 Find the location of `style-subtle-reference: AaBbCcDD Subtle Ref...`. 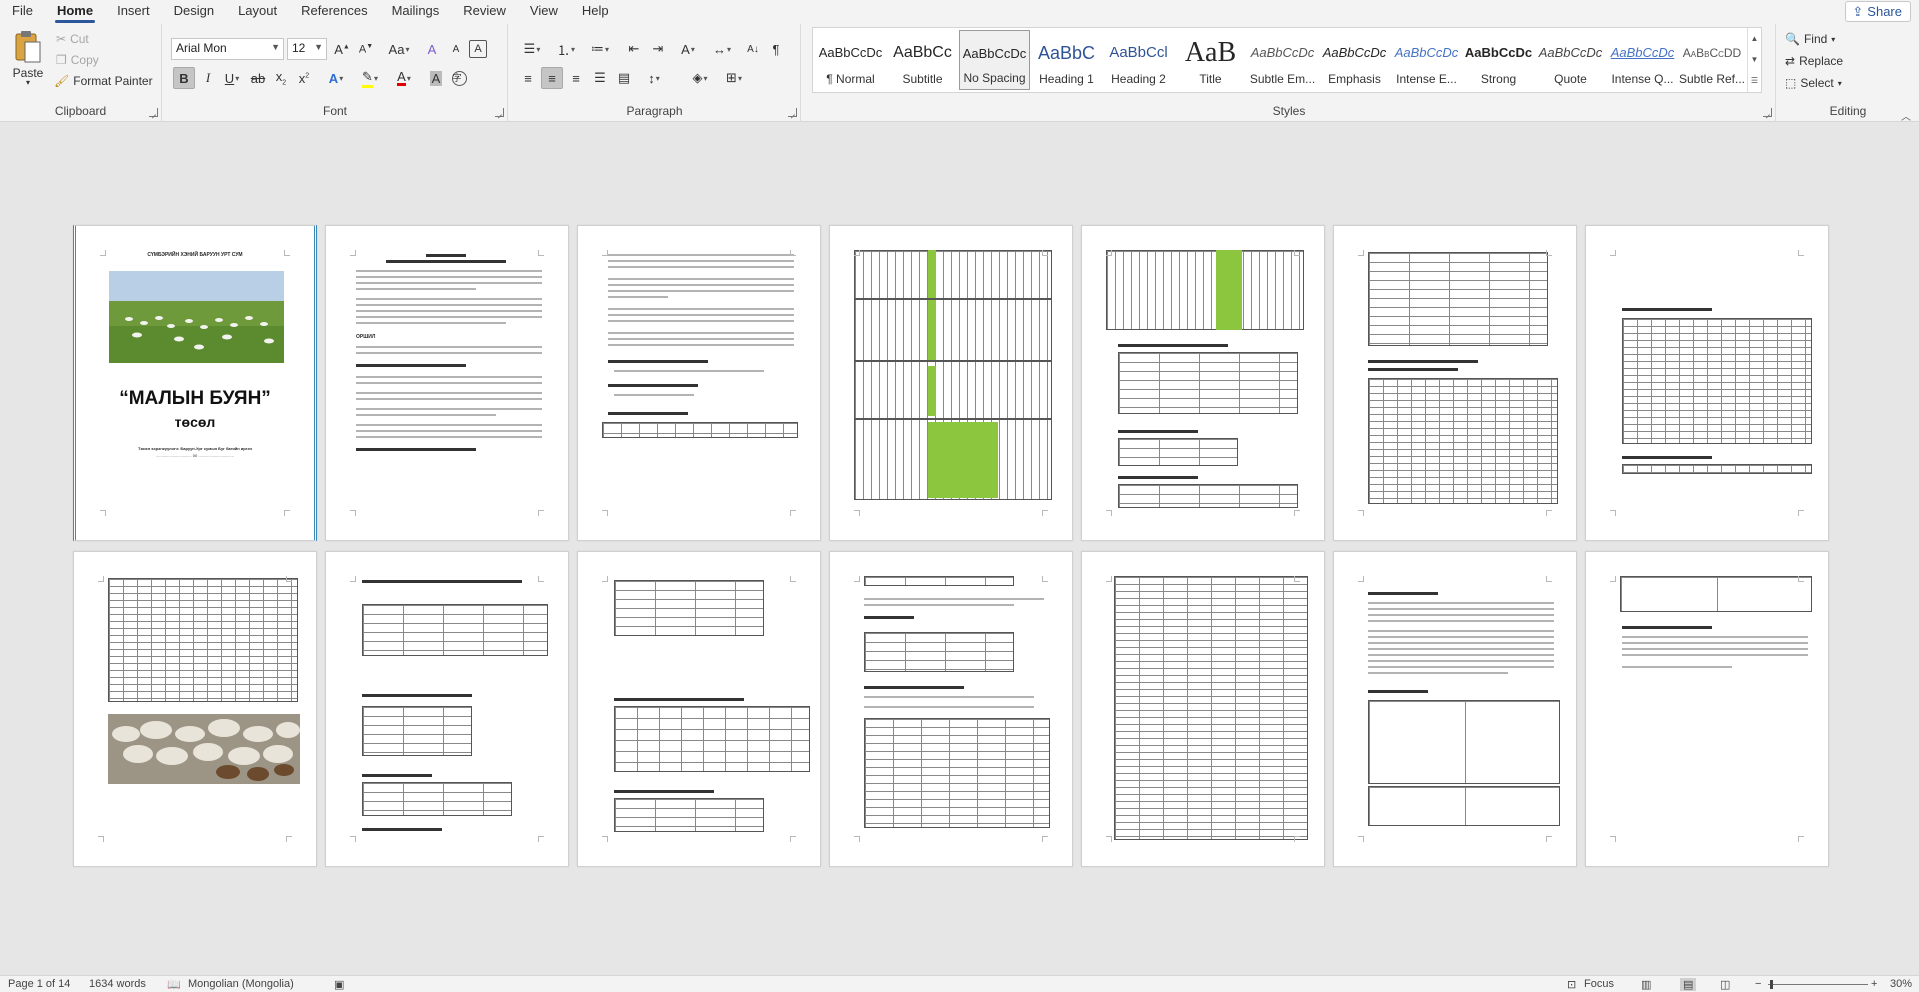

style-subtle-reference: AaBbCcDD Subtle Ref... is located at coordinates (1712, 60).